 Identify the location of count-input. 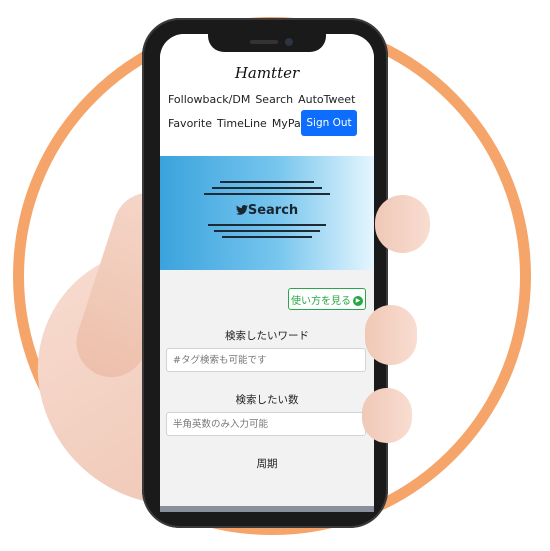
(266, 424).